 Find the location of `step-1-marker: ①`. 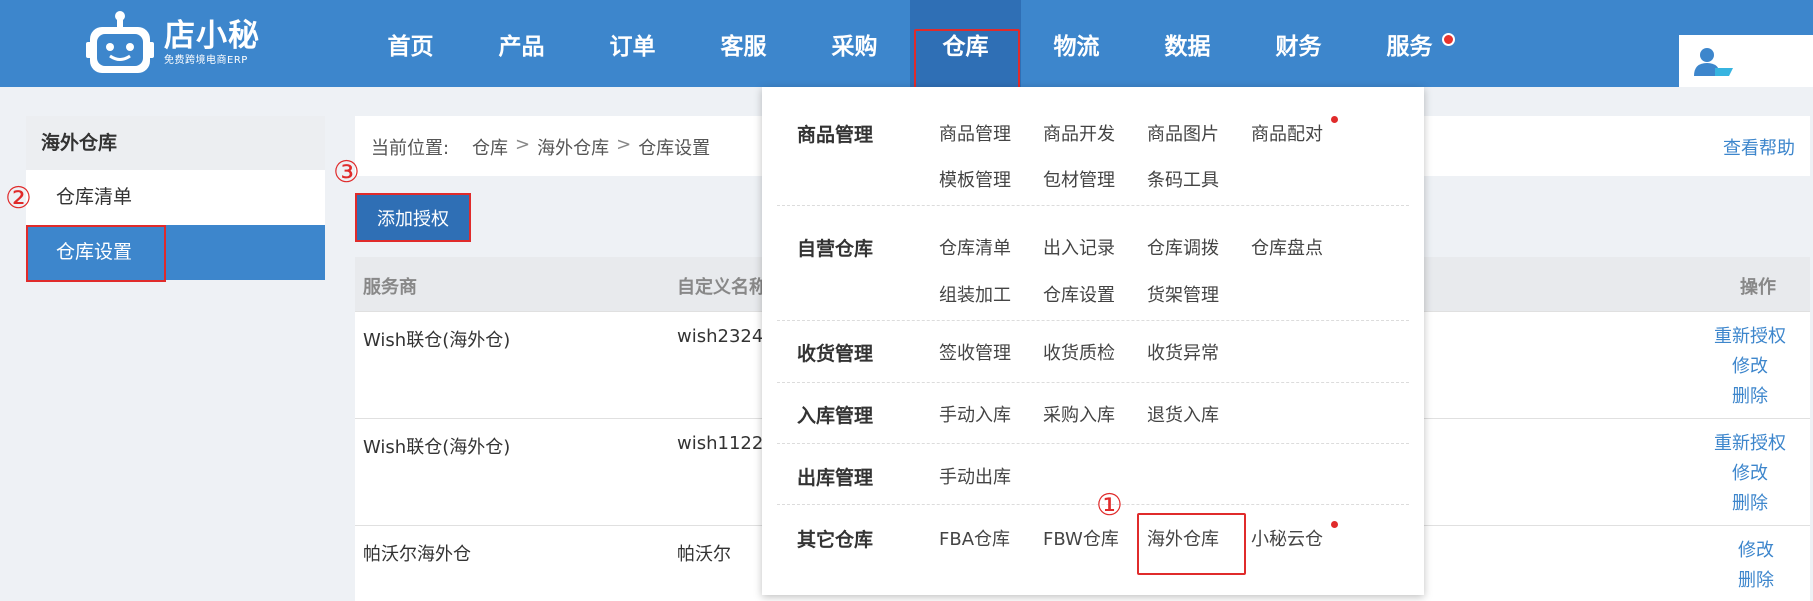

step-1-marker: ① is located at coordinates (1109, 505).